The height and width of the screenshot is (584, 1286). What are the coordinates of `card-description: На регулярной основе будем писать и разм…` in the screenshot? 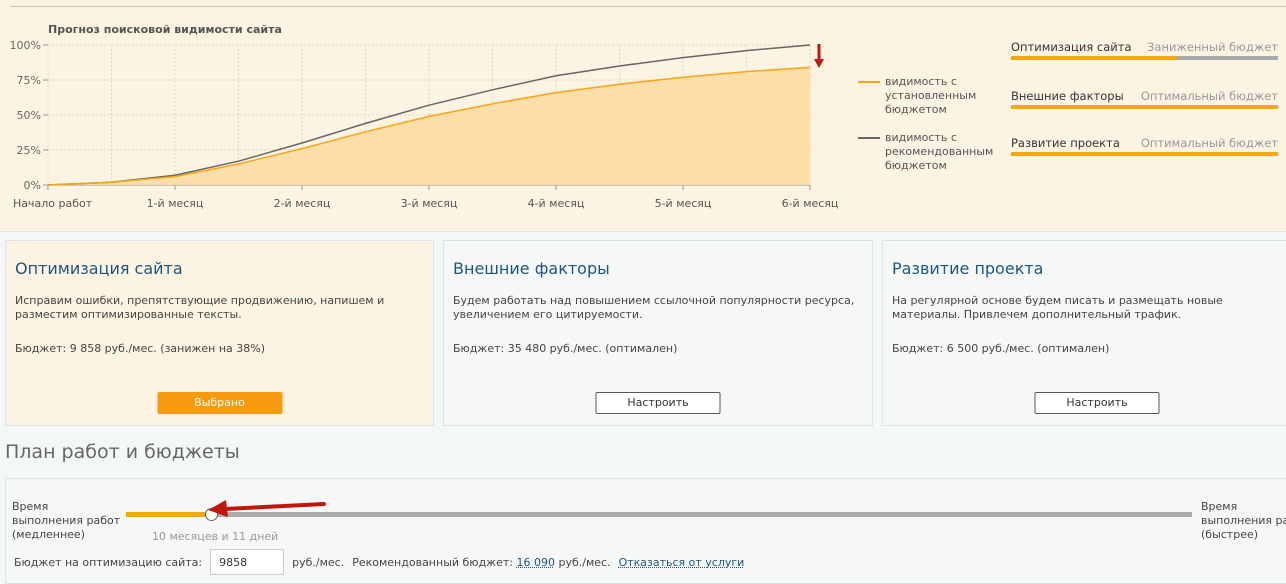 It's located at (1057, 307).